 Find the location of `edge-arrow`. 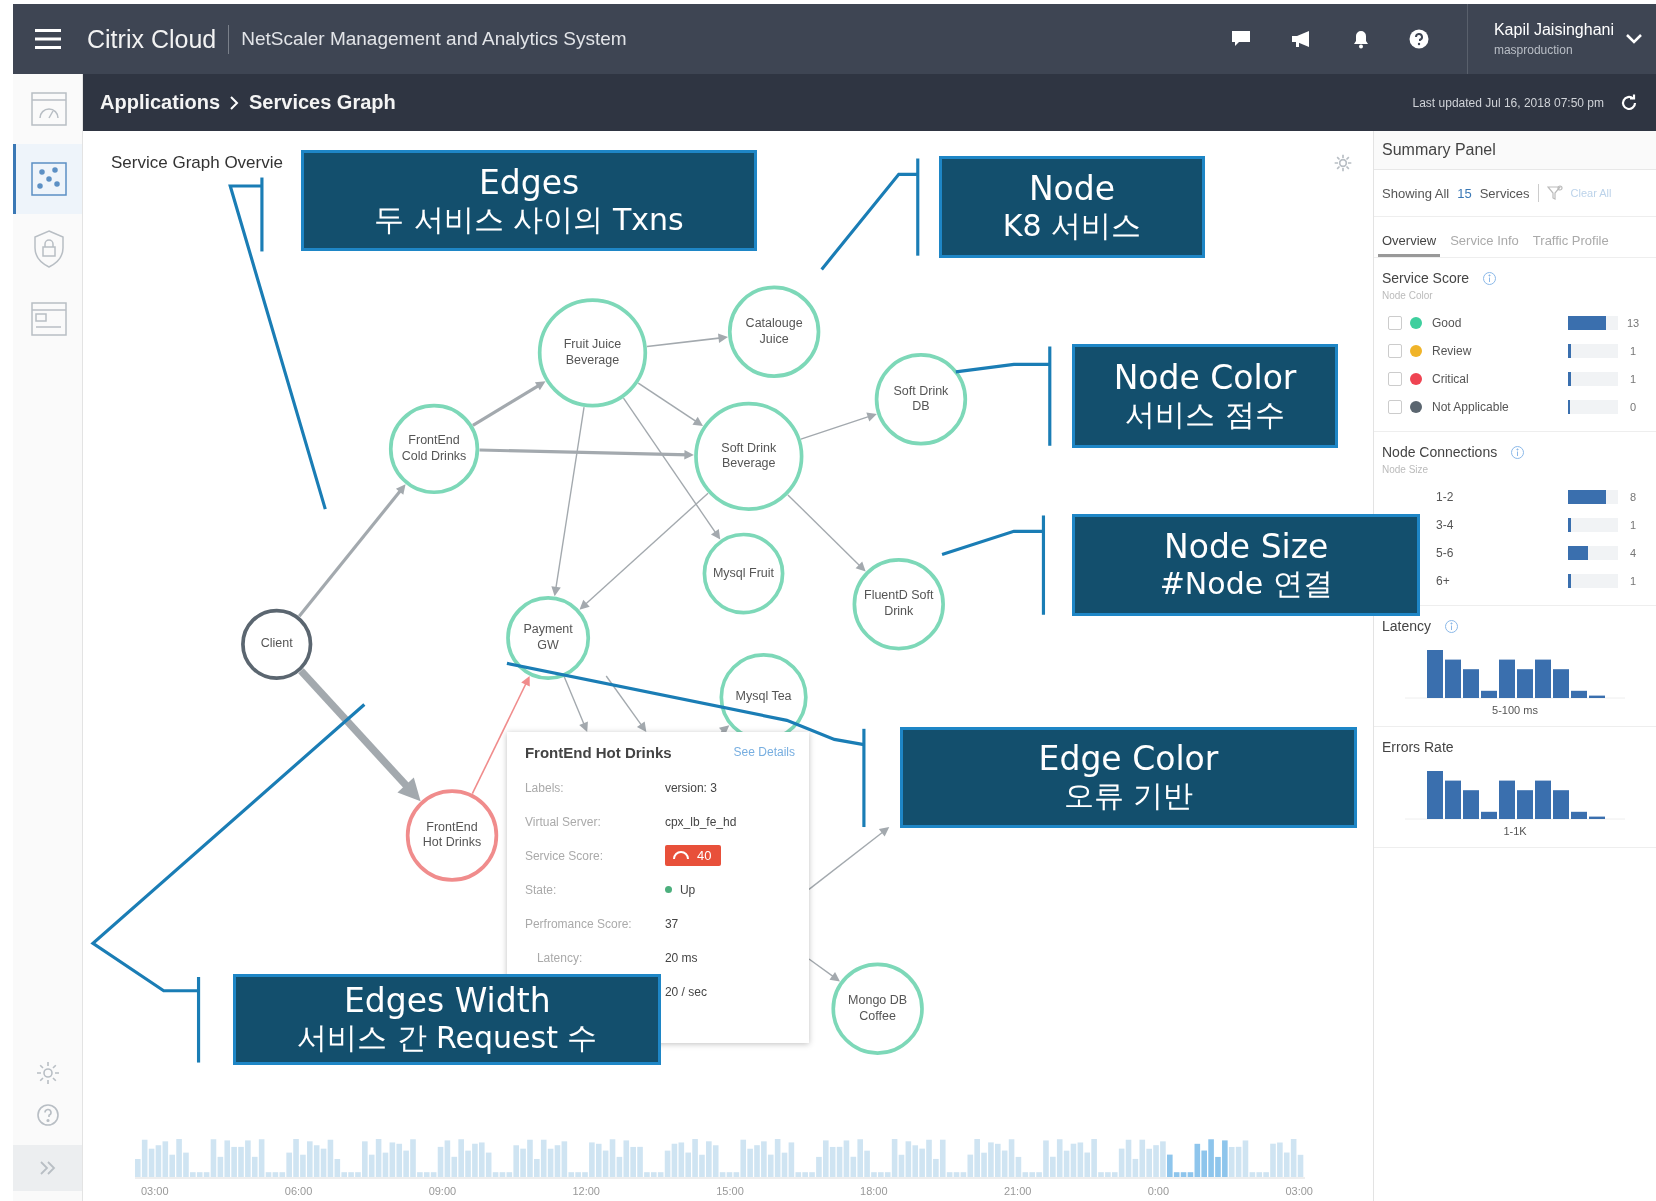

edge-arrow is located at coordinates (626, 703).